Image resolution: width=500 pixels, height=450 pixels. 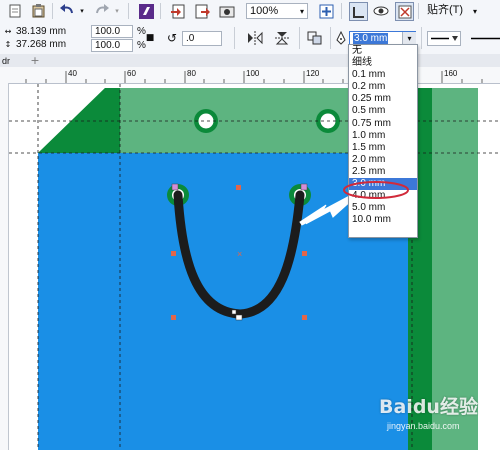 I want to click on rulers-icon, so click(x=358, y=11).